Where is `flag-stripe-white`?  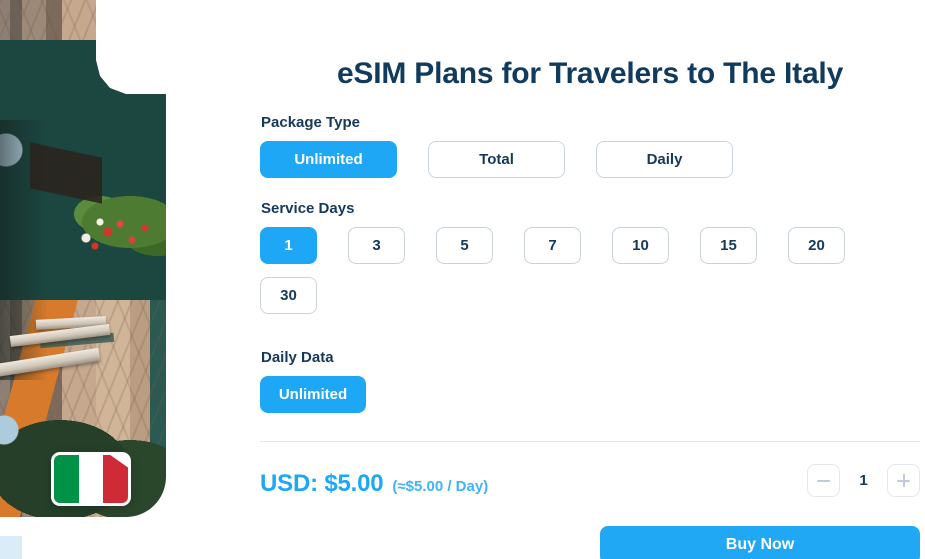
flag-stripe-white is located at coordinates (91, 479).